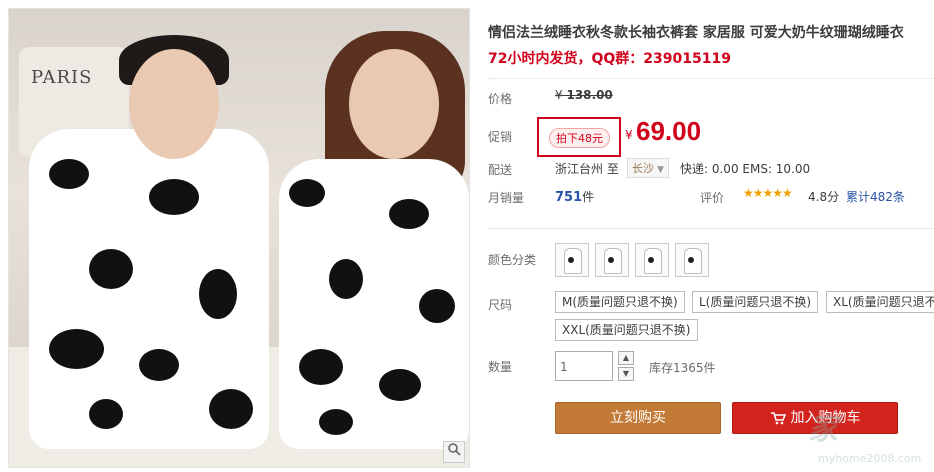 The height and width of the screenshot is (472, 934). I want to click on pillow-text: PARIS, so click(62, 77).